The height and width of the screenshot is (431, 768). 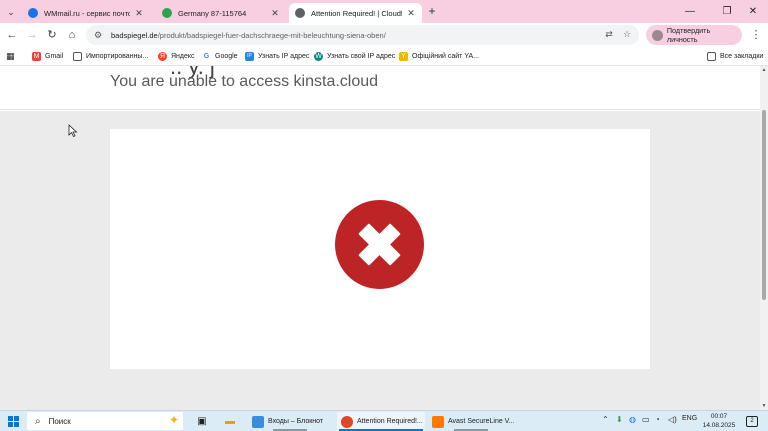 I want to click on notepad-icon, so click(x=258, y=421).